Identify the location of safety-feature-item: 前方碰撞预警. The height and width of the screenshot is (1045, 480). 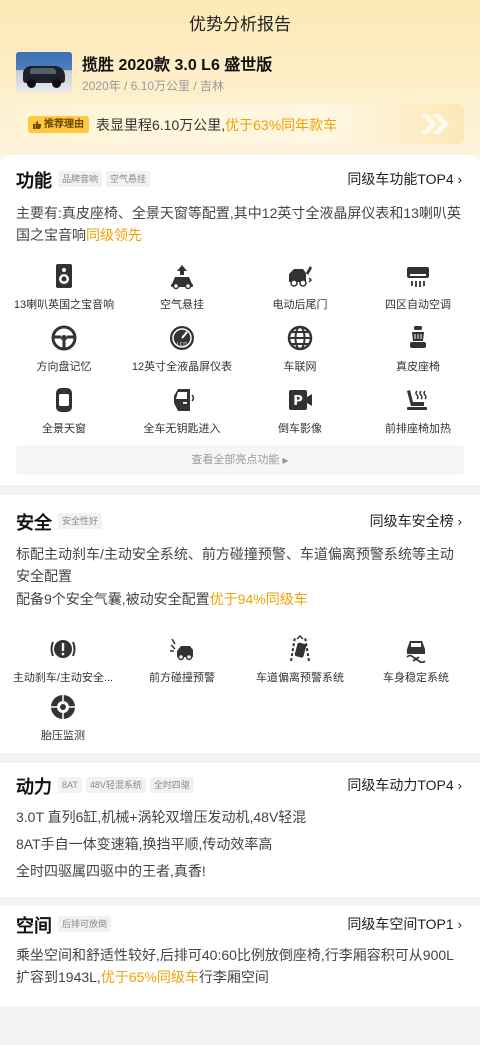
(182, 660).